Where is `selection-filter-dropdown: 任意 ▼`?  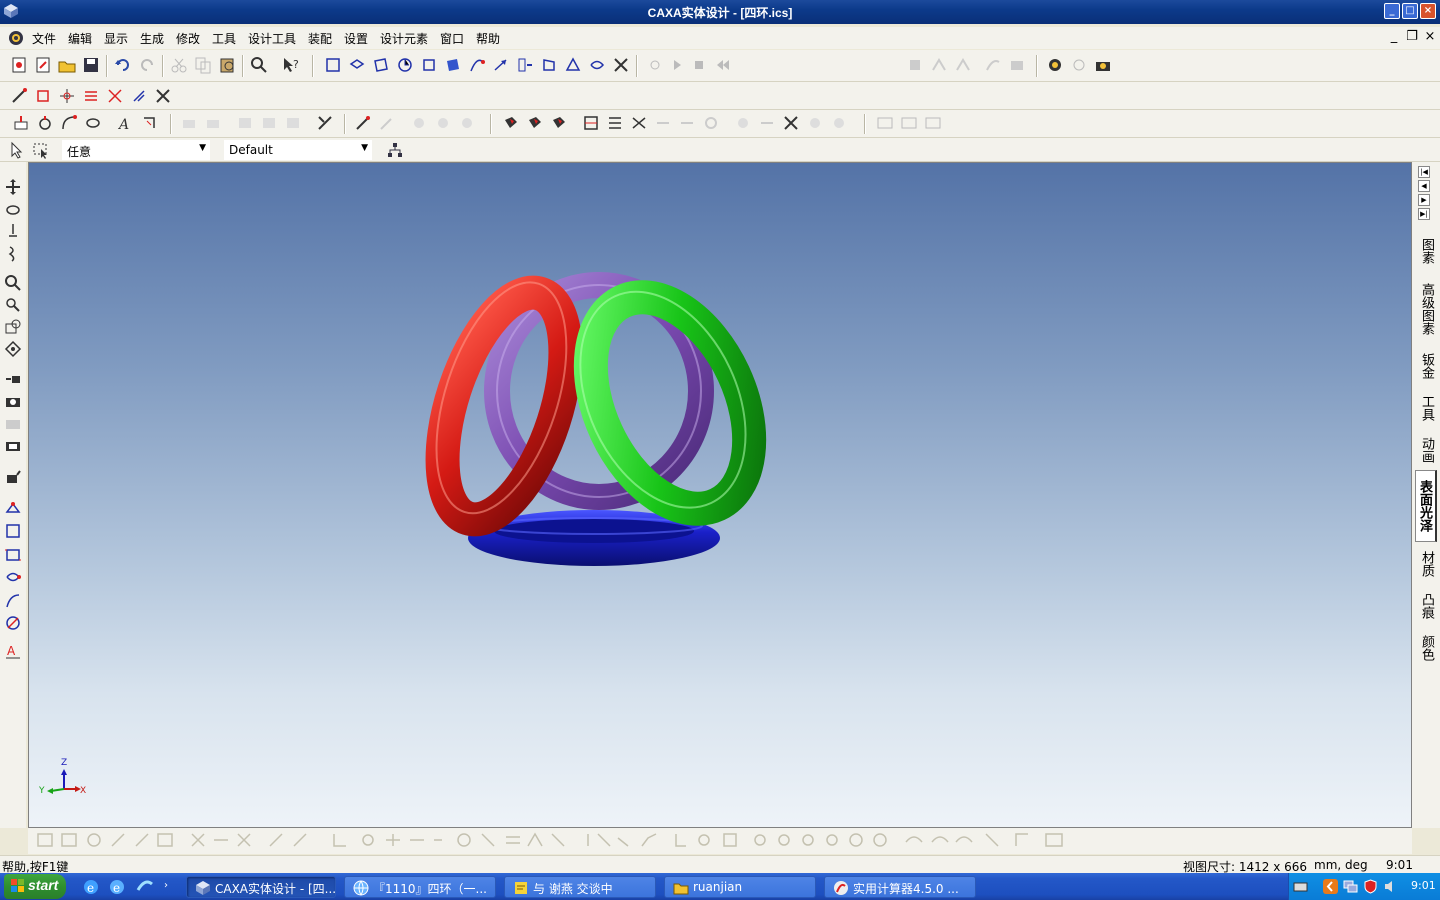 selection-filter-dropdown: 任意 ▼ is located at coordinates (136, 150).